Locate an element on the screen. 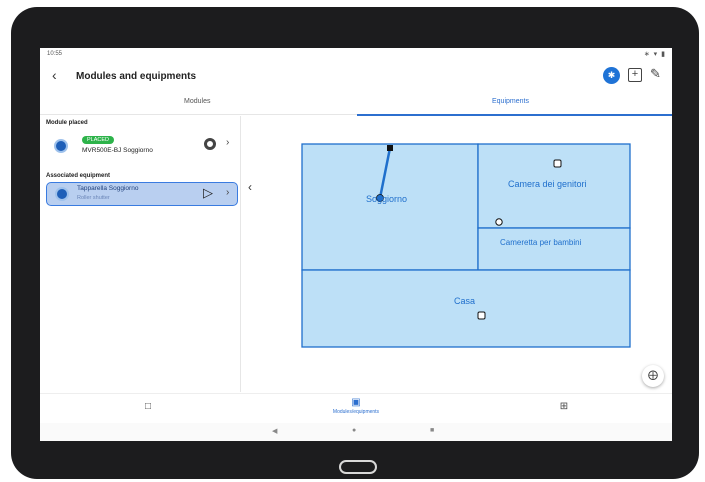 The image size is (705, 482). equipment-marker is located at coordinates (390, 148).